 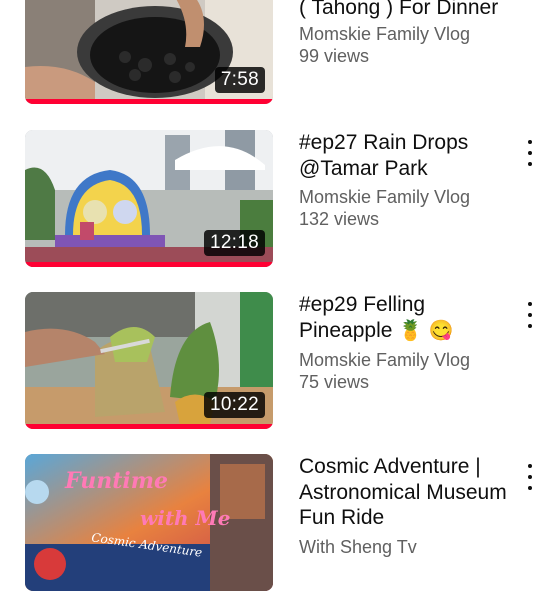 What do you see at coordinates (149, 198) in the screenshot?
I see `video-thumbnail: 12:18` at bounding box center [149, 198].